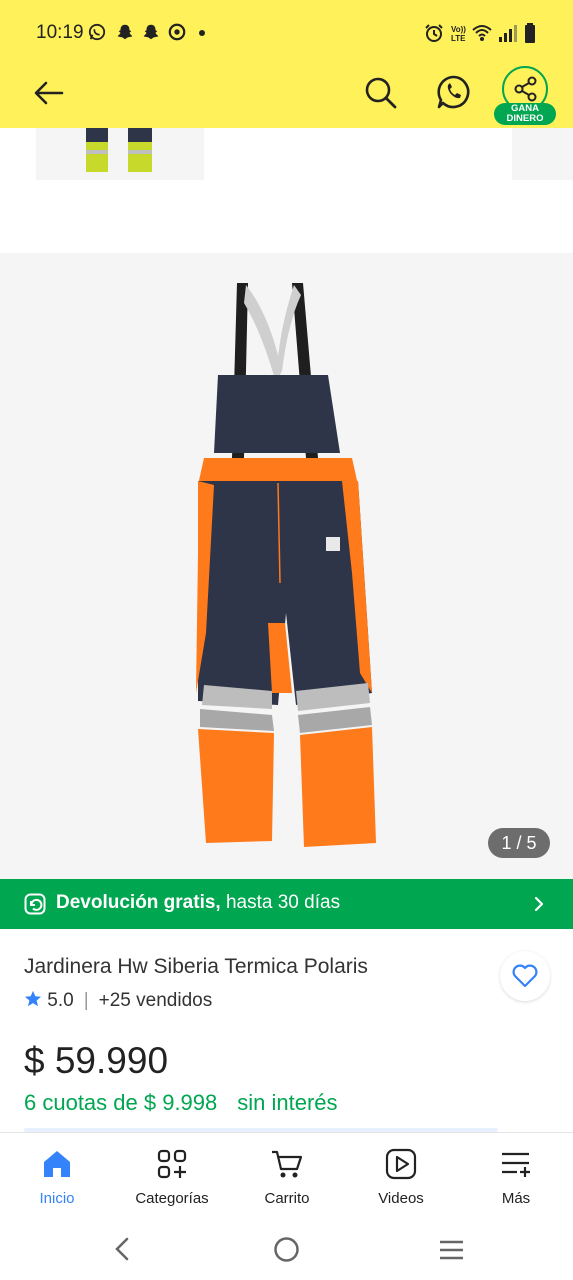 The image size is (573, 1280). Describe the element at coordinates (519, 843) in the screenshot. I see `gallery-counter: 1 / 5` at that location.